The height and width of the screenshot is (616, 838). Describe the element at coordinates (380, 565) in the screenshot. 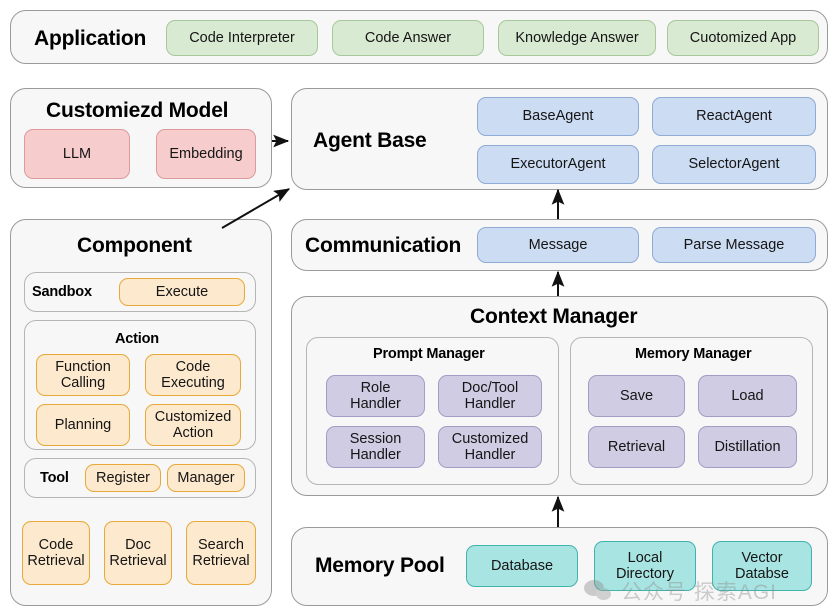

I see `memory-pool-title: Memory Pool` at that location.